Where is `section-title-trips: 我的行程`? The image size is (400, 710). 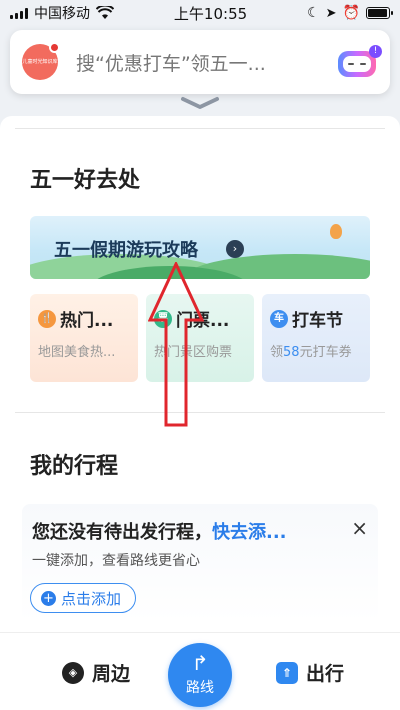
section-title-trips: 我的行程 is located at coordinates (74, 466).